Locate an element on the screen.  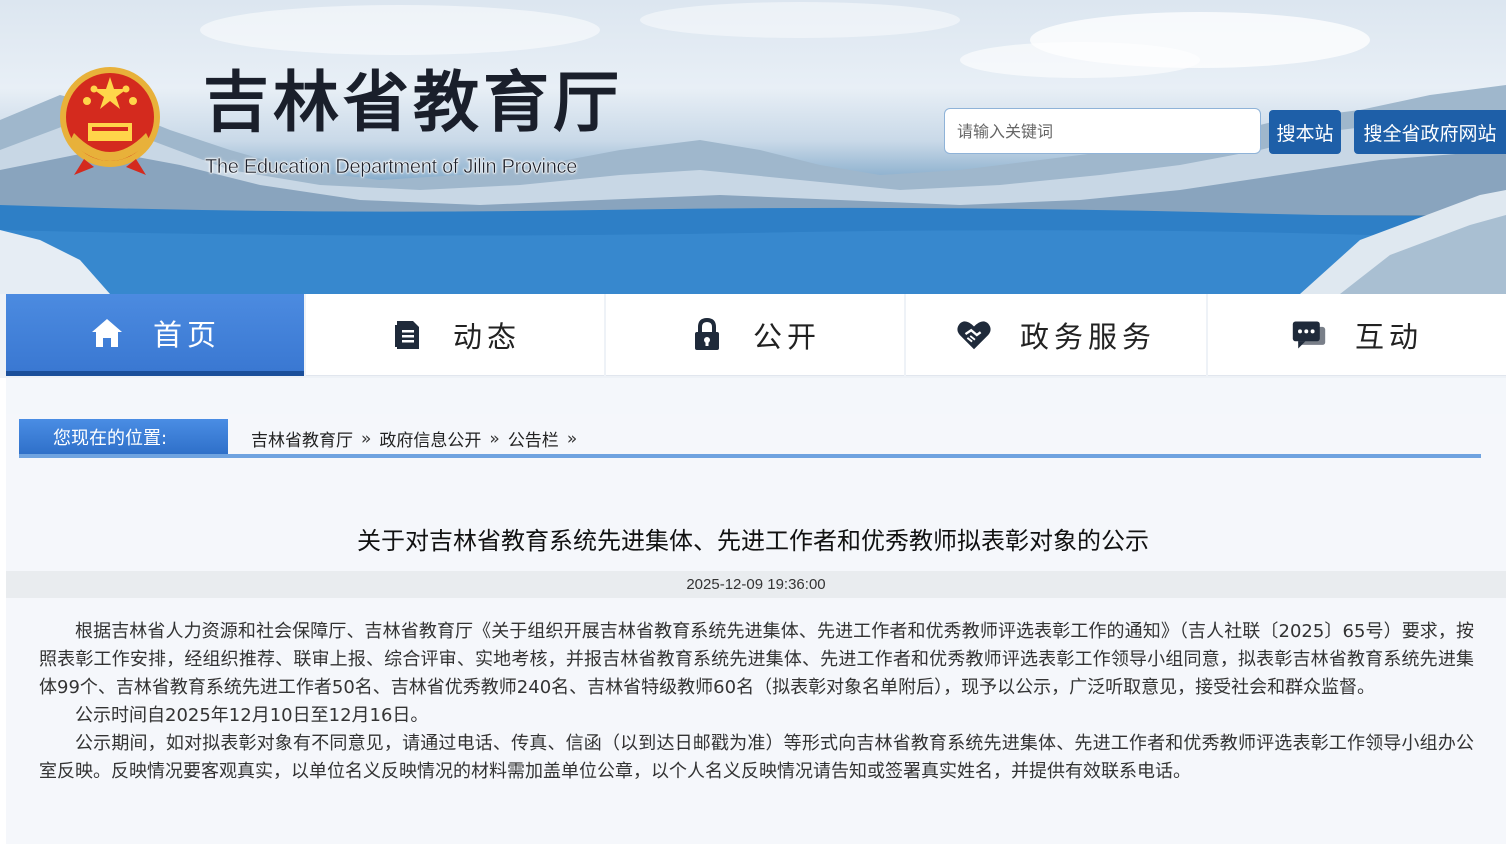
heart-handshake-icon is located at coordinates (974, 335).